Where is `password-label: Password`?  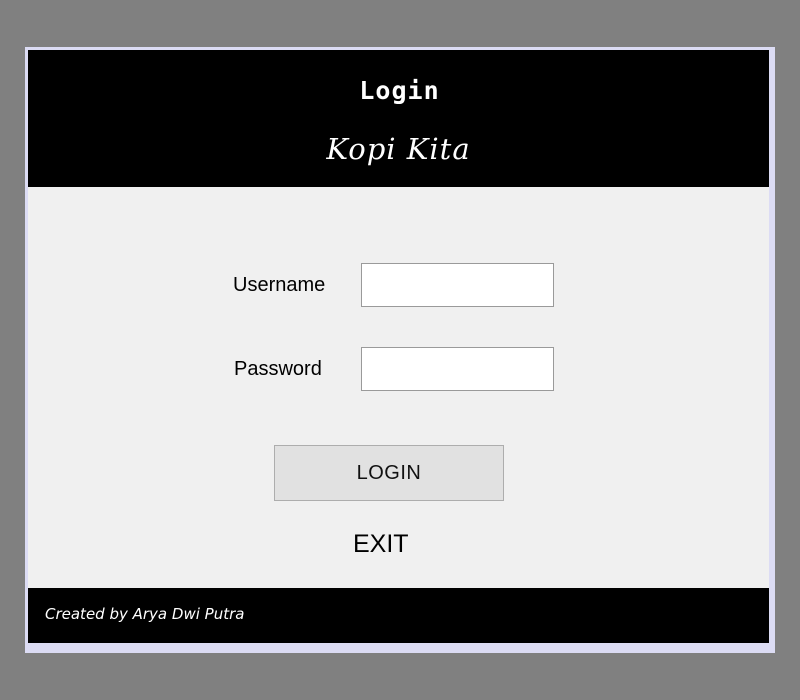 password-label: Password is located at coordinates (278, 369).